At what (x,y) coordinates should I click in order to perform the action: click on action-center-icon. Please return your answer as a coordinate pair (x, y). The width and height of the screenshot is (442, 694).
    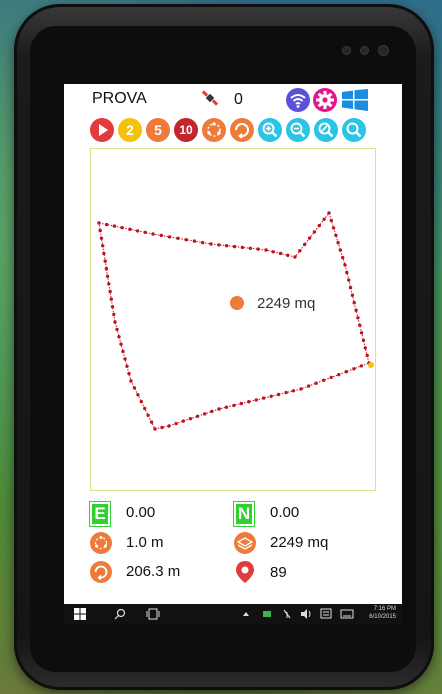
    Looking at the image, I should click on (326, 614).